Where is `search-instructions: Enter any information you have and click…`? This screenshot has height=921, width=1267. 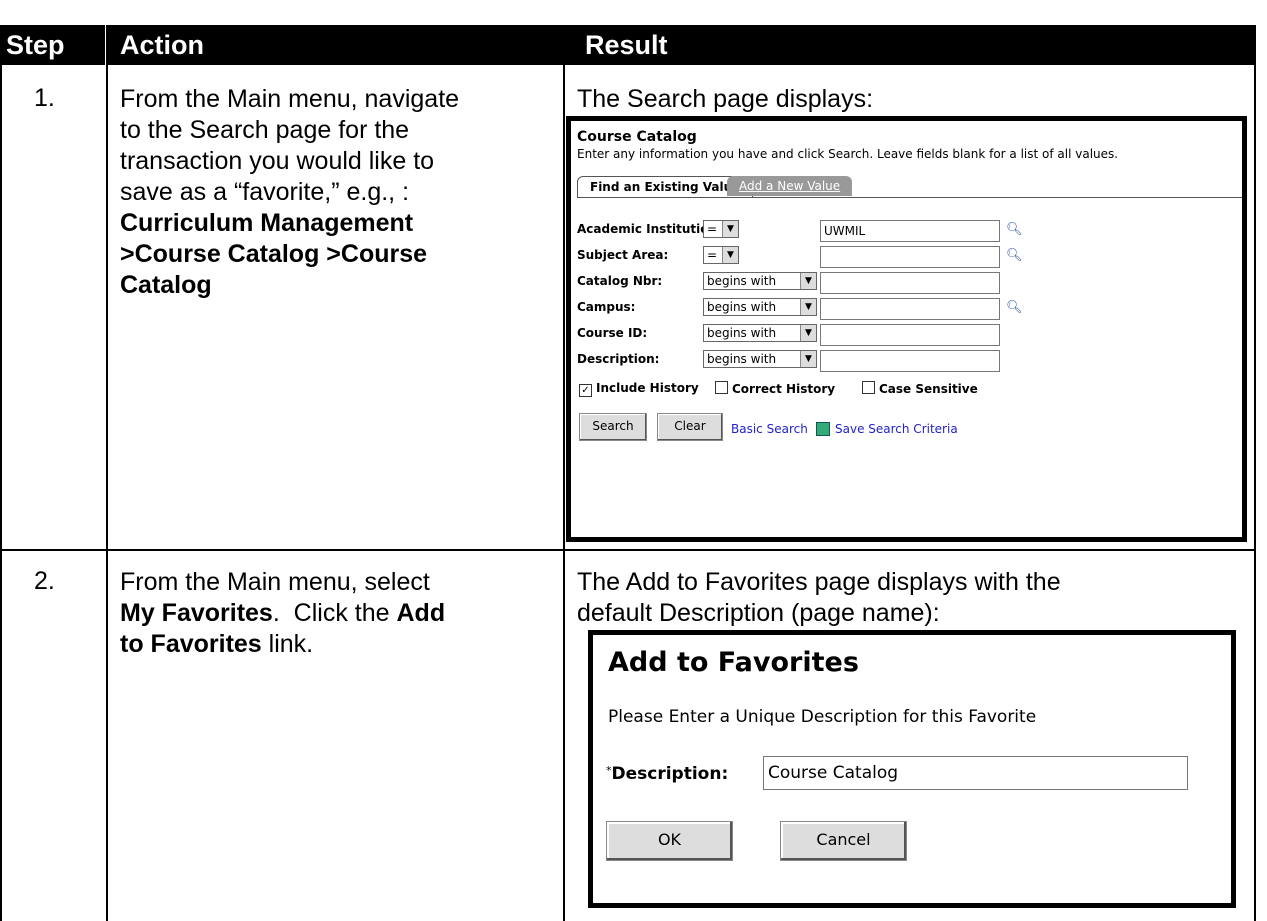 search-instructions: Enter any information you have and click… is located at coordinates (848, 154).